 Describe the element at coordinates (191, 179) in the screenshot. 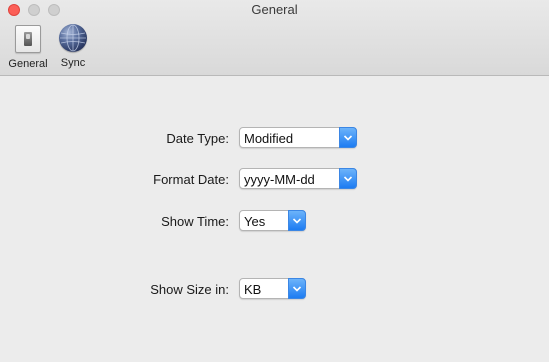

I see `format-date-label: Format Date:` at that location.